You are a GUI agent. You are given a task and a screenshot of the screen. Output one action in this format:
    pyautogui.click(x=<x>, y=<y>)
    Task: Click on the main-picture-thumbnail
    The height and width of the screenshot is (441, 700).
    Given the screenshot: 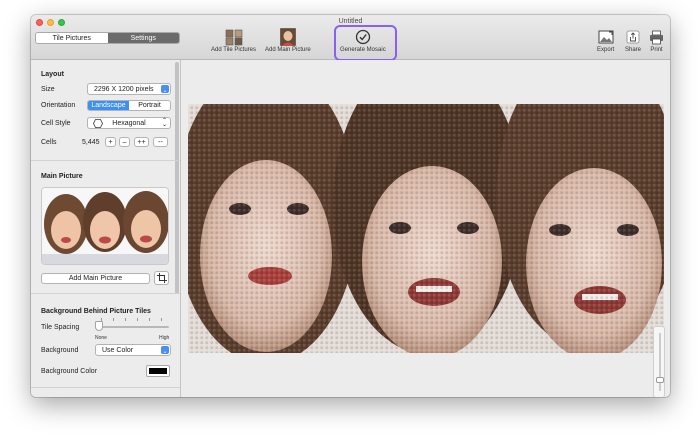 What is the action you would take?
    pyautogui.click(x=105, y=226)
    